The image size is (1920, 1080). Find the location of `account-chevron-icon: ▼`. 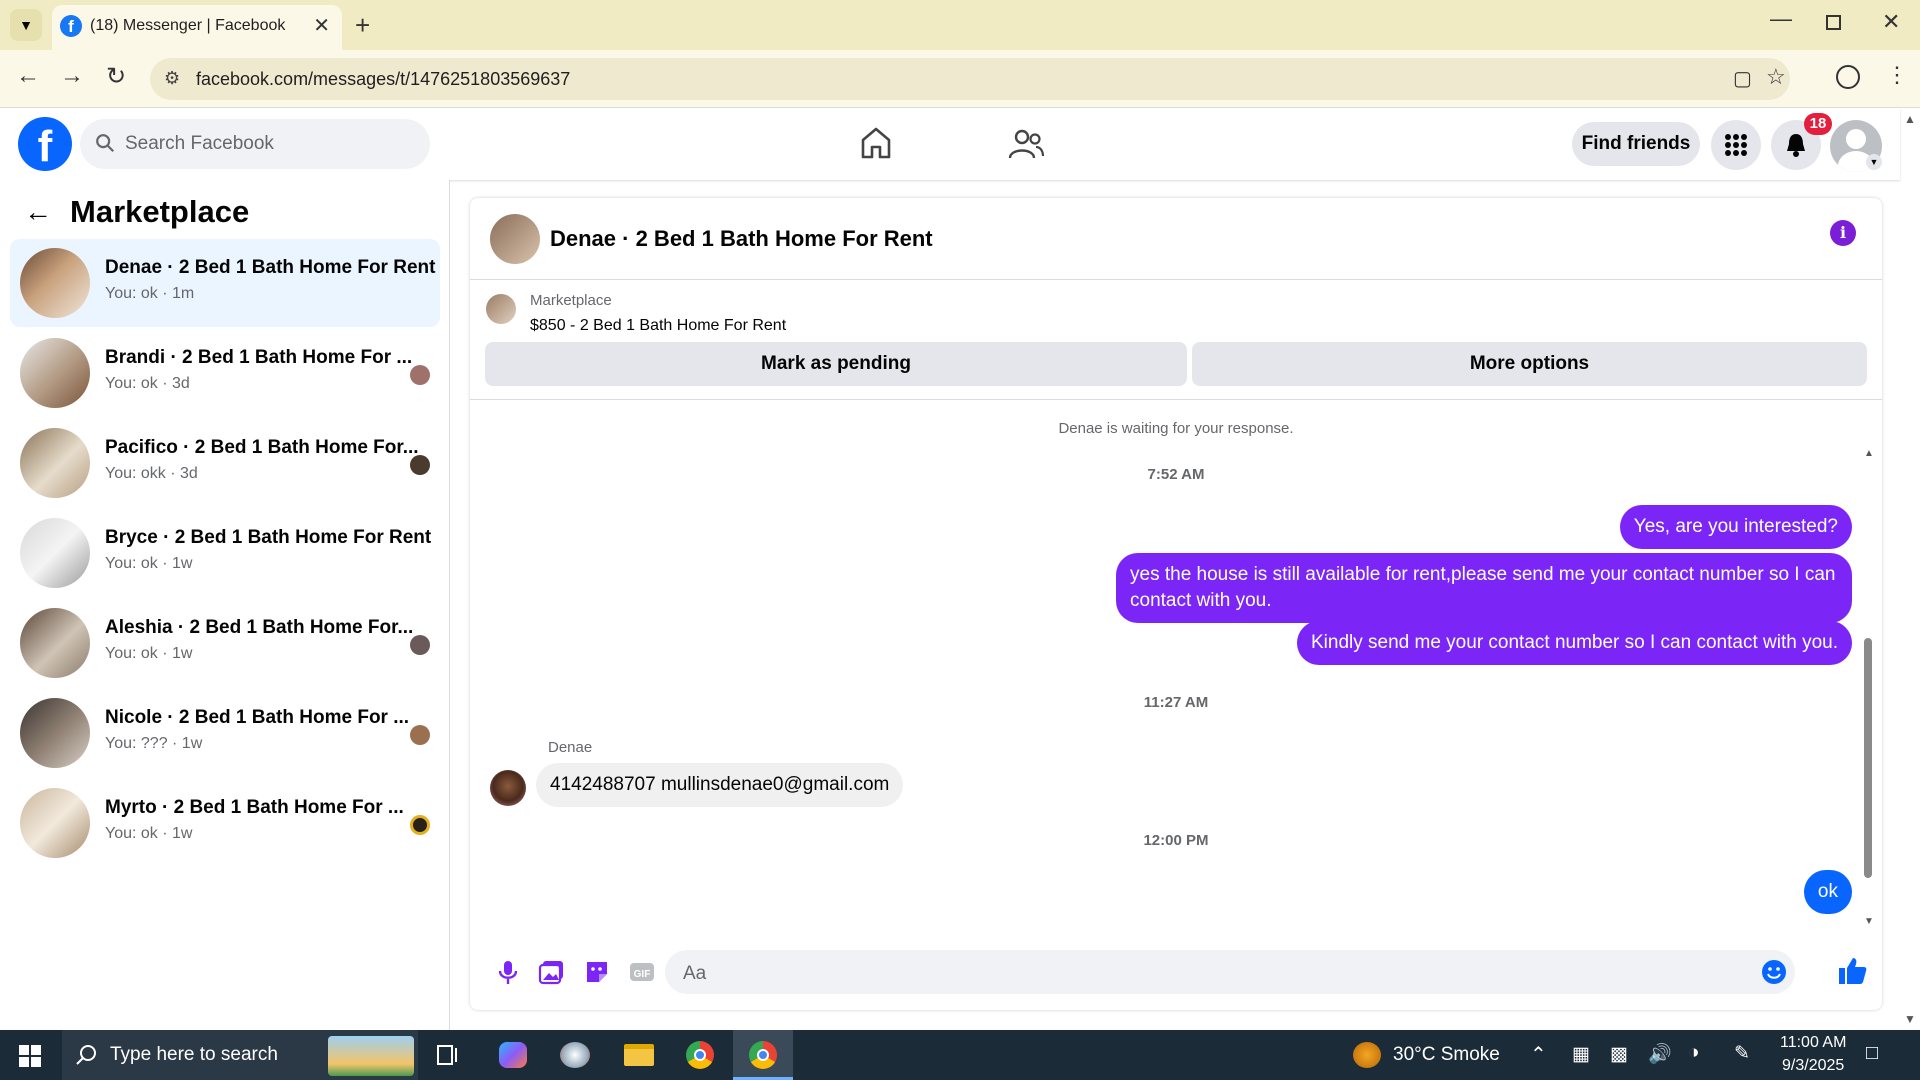

account-chevron-icon: ▼ is located at coordinates (1874, 162).